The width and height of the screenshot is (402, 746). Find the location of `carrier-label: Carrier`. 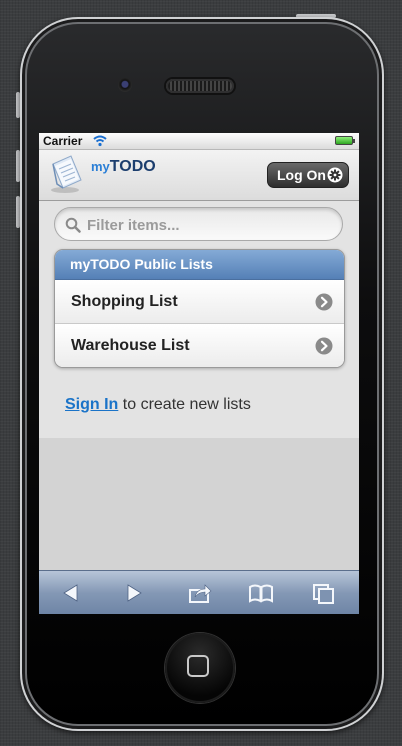

carrier-label: Carrier is located at coordinates (63, 141).